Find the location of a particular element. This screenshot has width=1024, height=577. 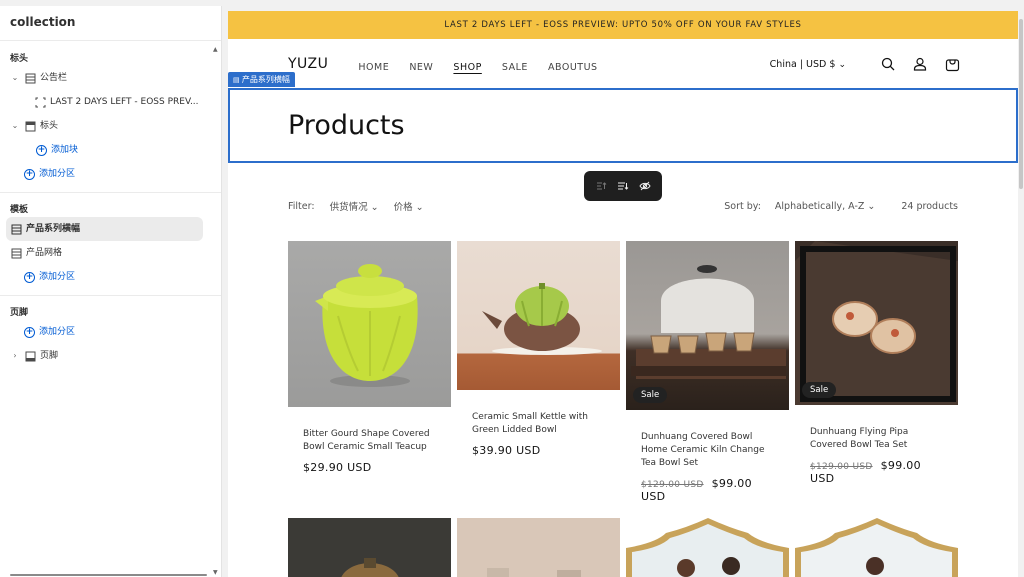

locale-selector: China | USD $ ⌄ is located at coordinates (808, 64).